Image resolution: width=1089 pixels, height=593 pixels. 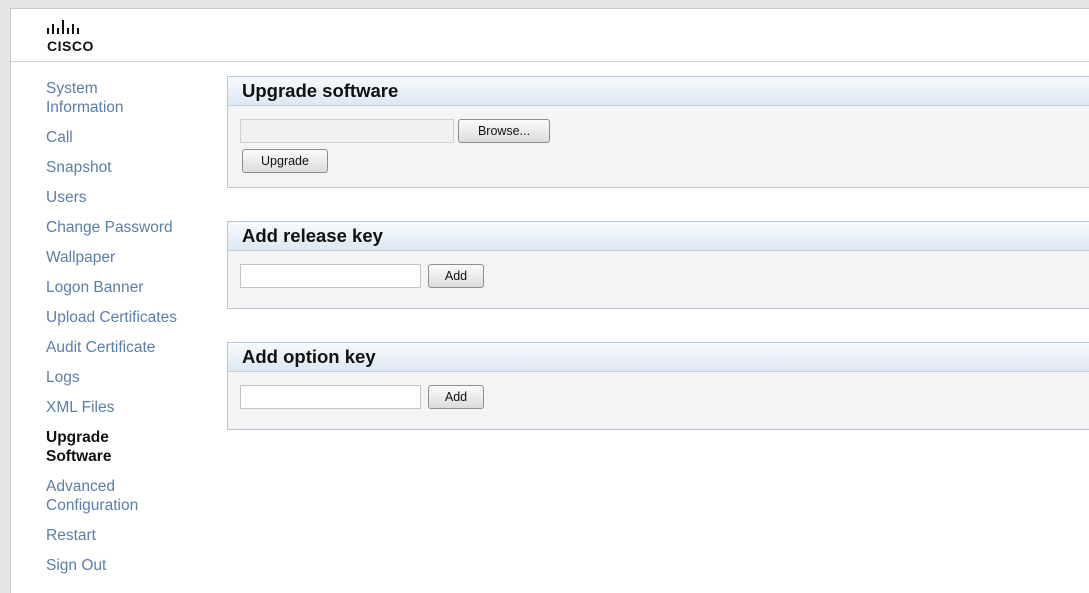 I want to click on nav-item-snapshot: Snapshot, so click(x=131, y=167).